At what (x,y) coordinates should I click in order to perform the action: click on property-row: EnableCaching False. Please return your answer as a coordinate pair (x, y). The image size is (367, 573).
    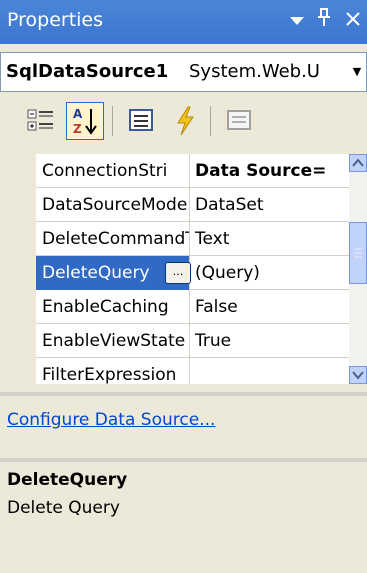
    Looking at the image, I should click on (192, 307).